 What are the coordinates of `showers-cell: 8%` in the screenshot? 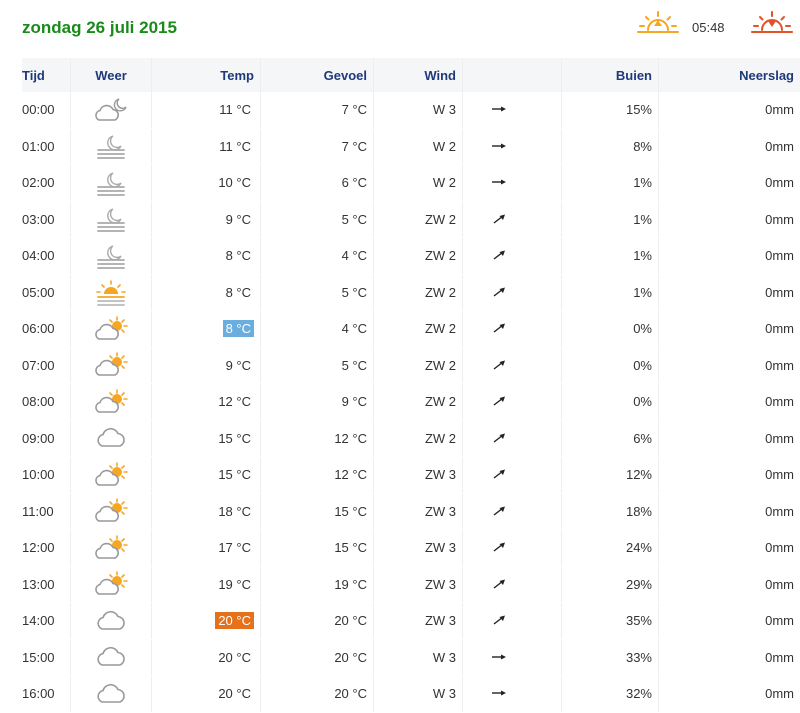 It's located at (610, 146).